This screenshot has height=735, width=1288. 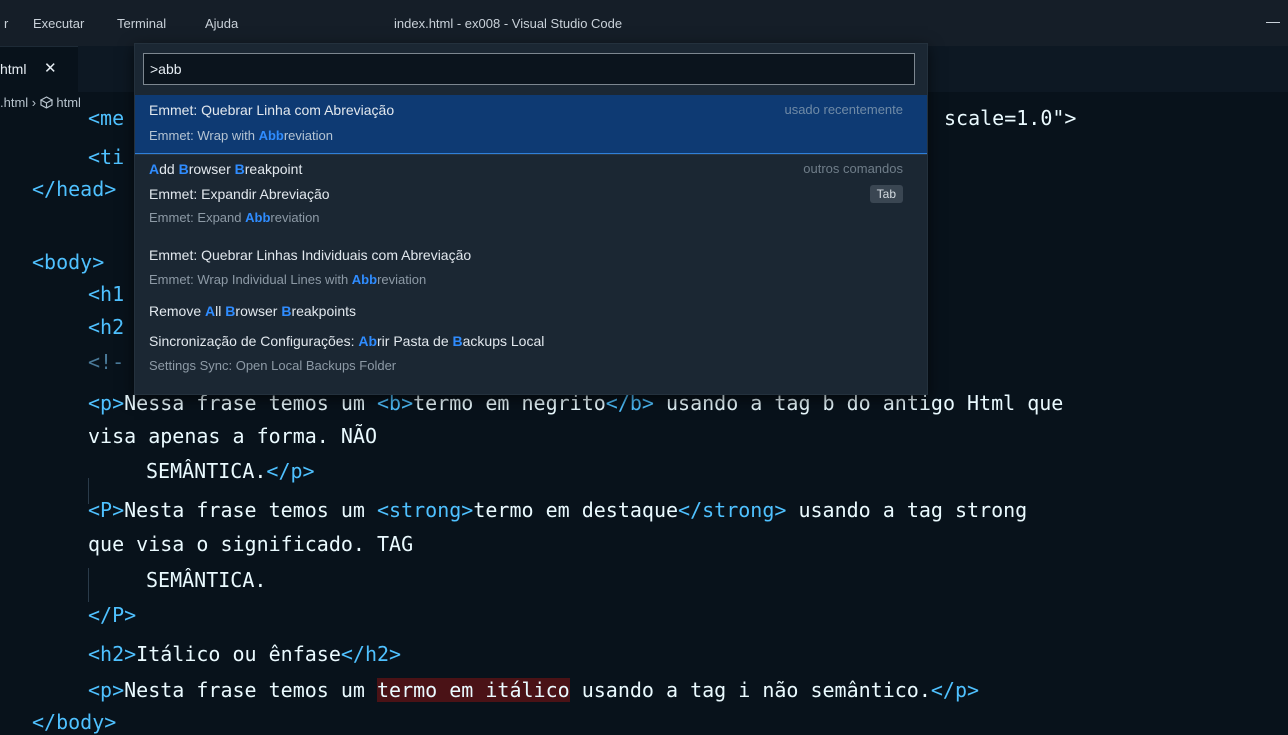 What do you see at coordinates (39, 69) in the screenshot?
I see `tab-index-html: html ✕` at bounding box center [39, 69].